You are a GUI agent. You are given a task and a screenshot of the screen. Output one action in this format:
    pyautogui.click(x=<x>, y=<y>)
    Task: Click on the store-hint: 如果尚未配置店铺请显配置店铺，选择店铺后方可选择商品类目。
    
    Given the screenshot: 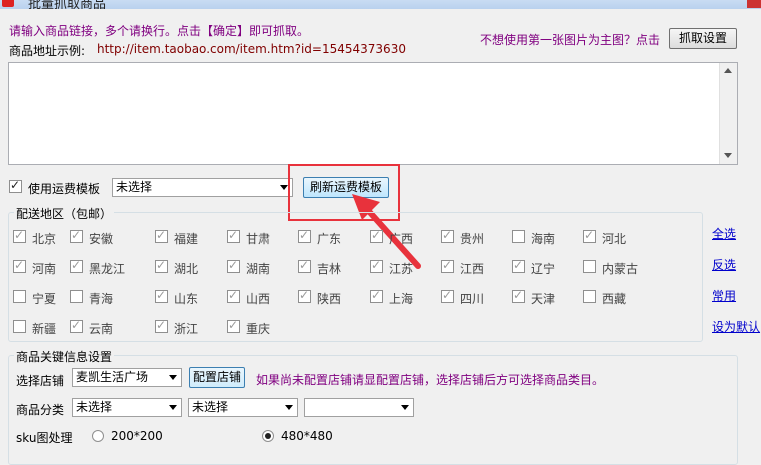 What is the action you would take?
    pyautogui.click(x=430, y=380)
    